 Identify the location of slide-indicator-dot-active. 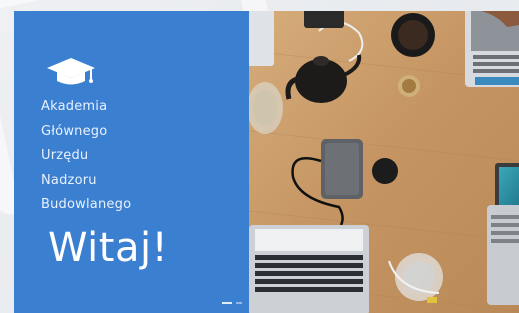
(227, 303).